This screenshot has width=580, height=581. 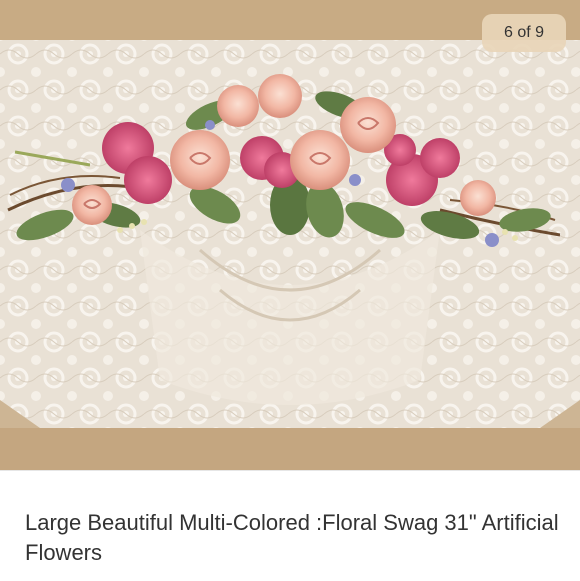 I want to click on image-counter-text: 6 of 9, so click(x=524, y=32).